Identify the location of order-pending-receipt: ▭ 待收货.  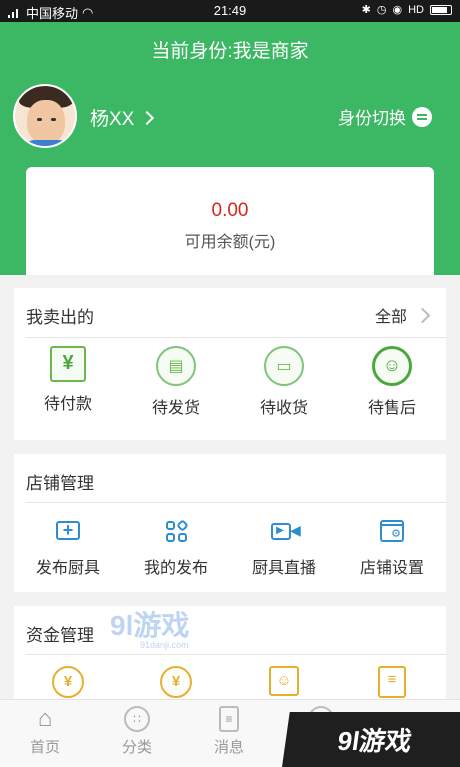
(284, 382).